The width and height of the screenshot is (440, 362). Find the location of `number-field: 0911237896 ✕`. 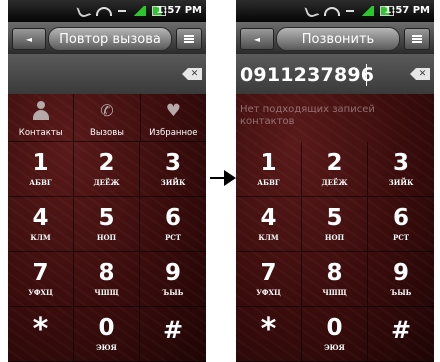

number-field: 0911237896 ✕ is located at coordinates (335, 74).